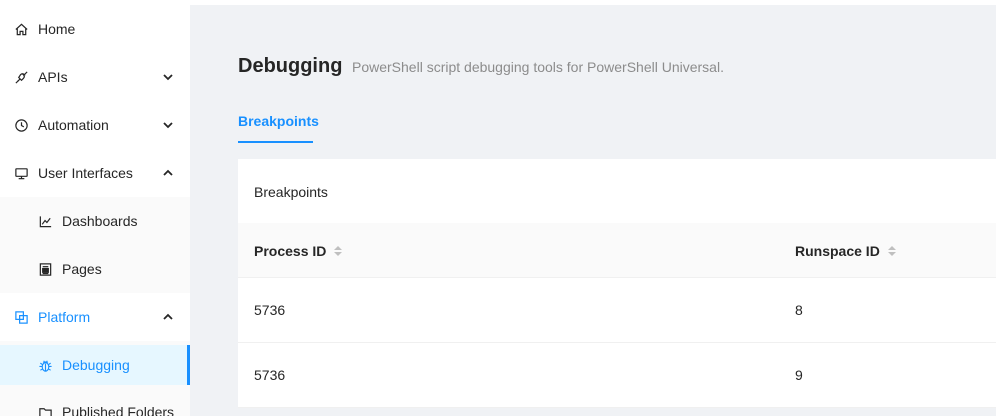 Image resolution: width=996 pixels, height=416 pixels. Describe the element at coordinates (290, 251) in the screenshot. I see `column-header-label: Process ID` at that location.